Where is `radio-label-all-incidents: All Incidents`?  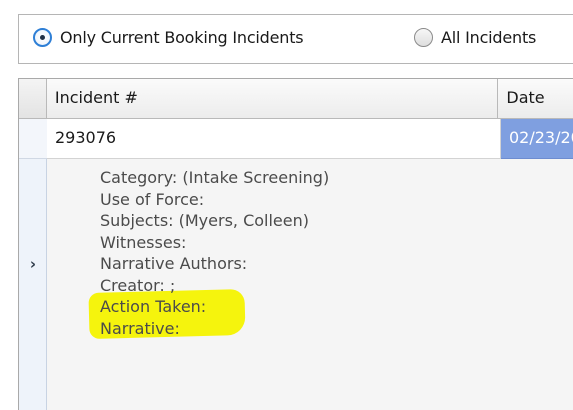 radio-label-all-incidents: All Incidents is located at coordinates (489, 37).